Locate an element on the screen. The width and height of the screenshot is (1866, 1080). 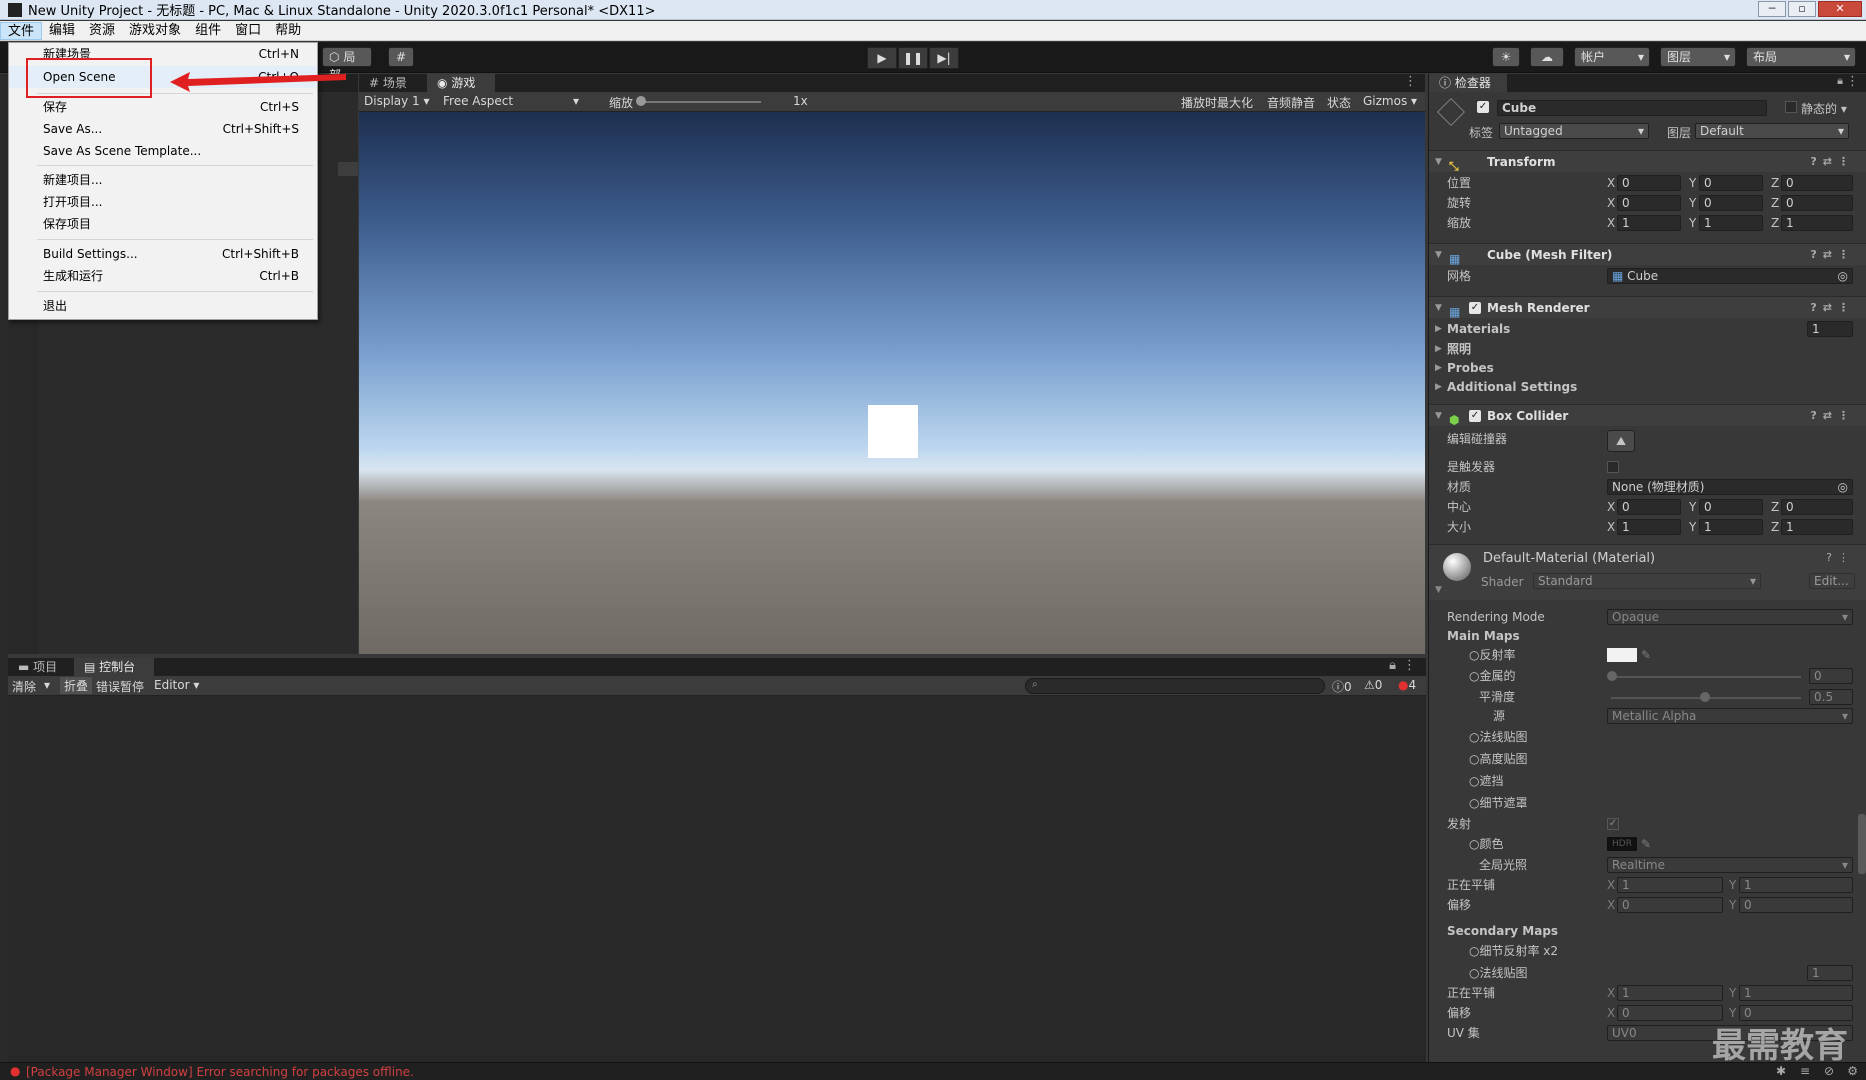
is-trigger-checkbox is located at coordinates (1613, 467).